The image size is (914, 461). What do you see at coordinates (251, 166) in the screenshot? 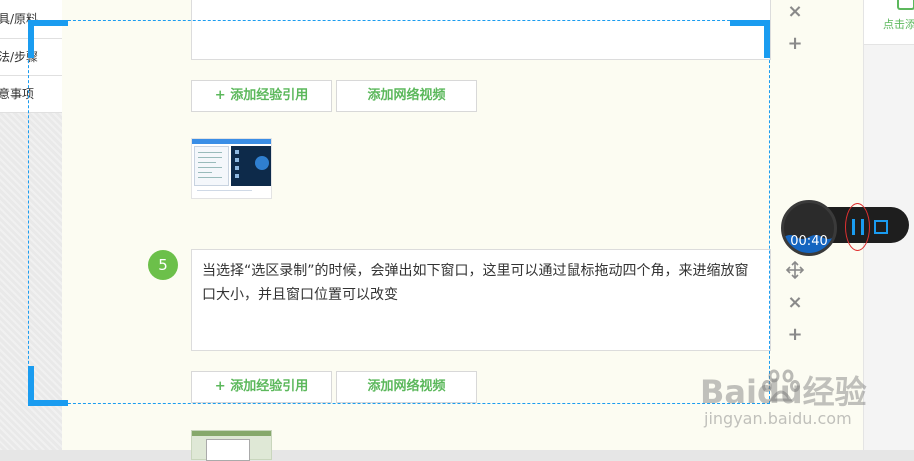
I see `thumb-desktop` at bounding box center [251, 166].